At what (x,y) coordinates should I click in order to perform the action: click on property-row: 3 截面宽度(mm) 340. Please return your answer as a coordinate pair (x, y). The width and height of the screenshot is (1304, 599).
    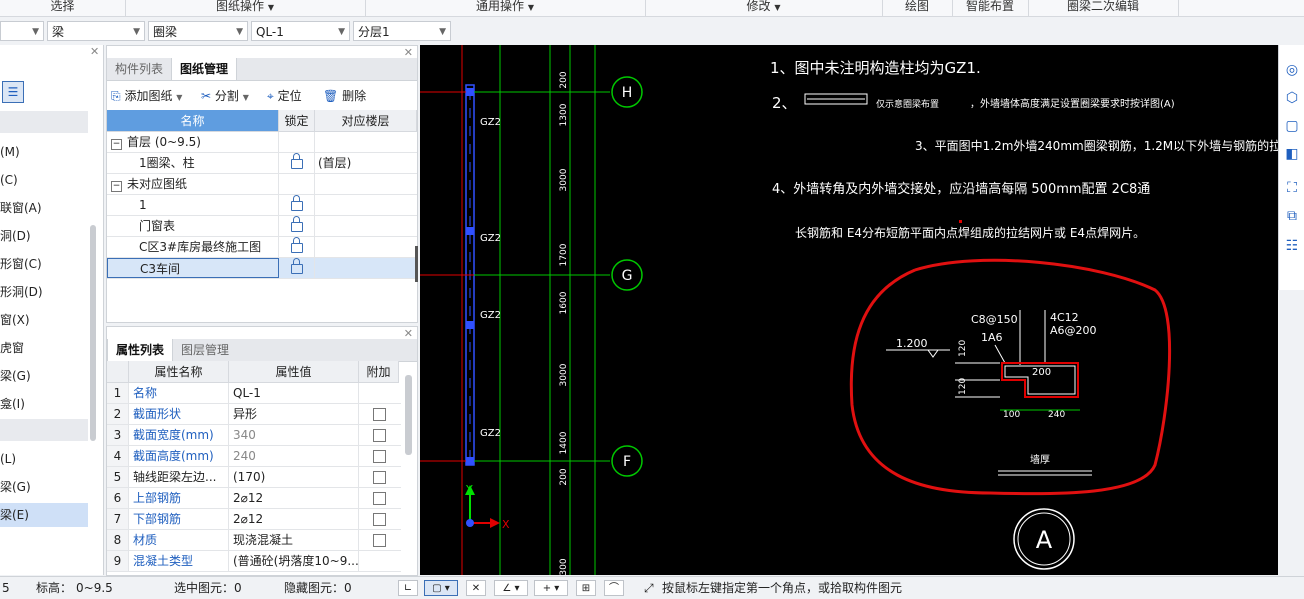
    Looking at the image, I should click on (254, 435).